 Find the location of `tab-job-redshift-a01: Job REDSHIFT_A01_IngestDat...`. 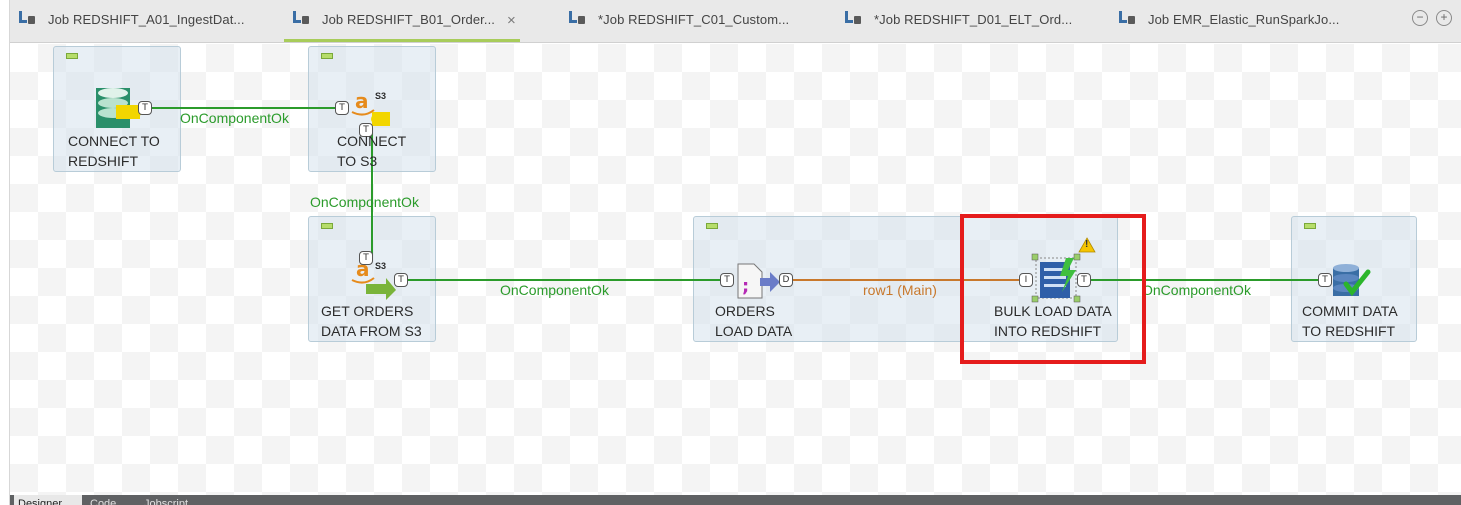

tab-job-redshift-a01: Job REDSHIFT_A01_IngestDat... is located at coordinates (131, 25).